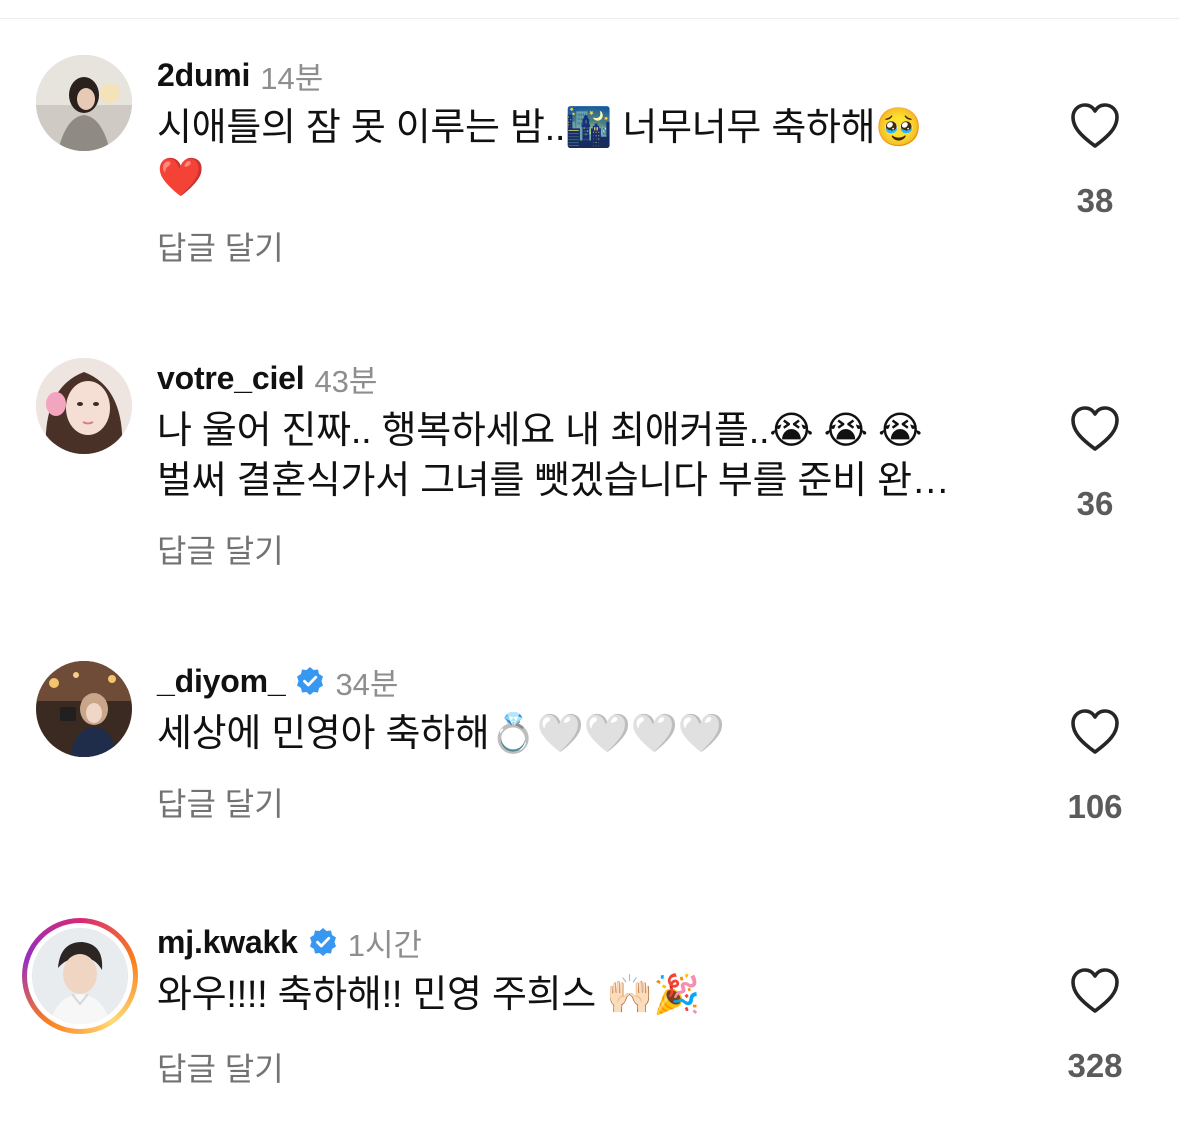  What do you see at coordinates (1095, 1065) in the screenshot?
I see `like-count: 328` at bounding box center [1095, 1065].